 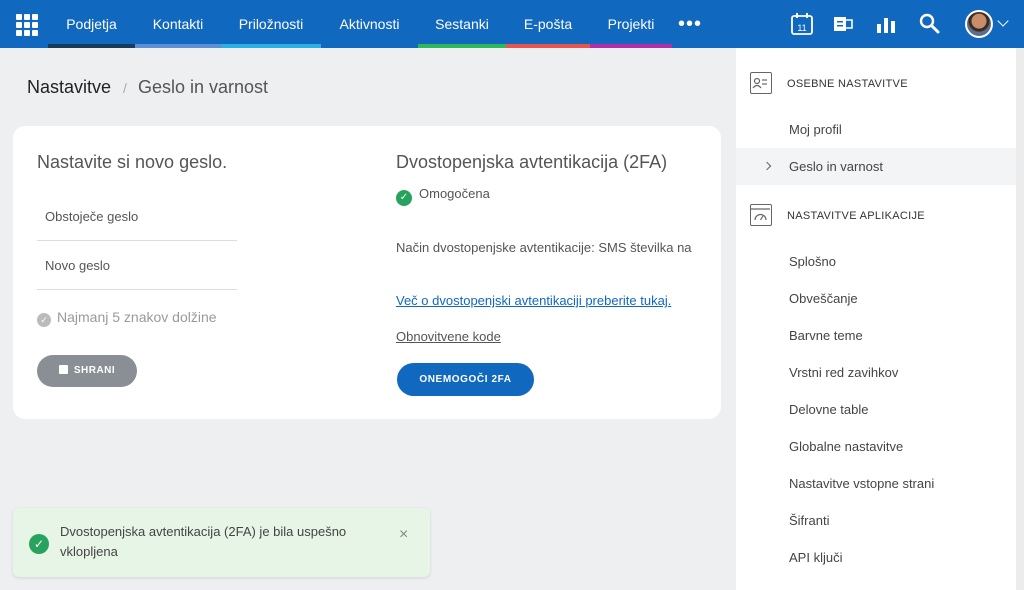 I want to click on nav-kontakti-bar, so click(x=178, y=46).